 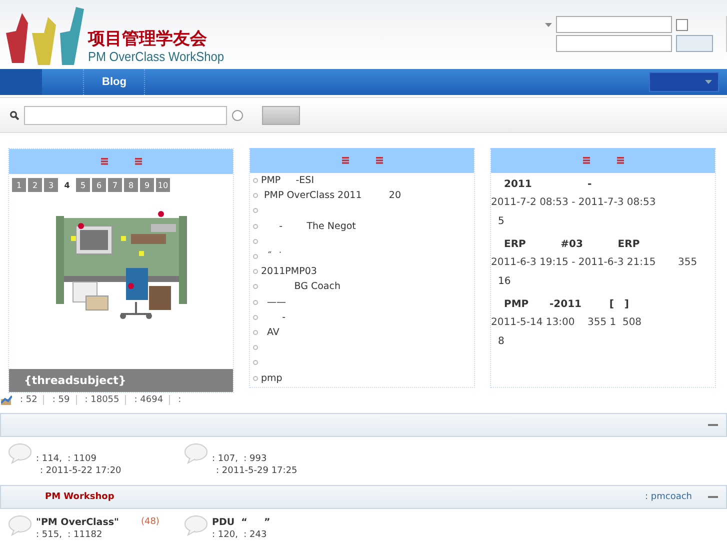 I want to click on event-time: 2011-6-3 19:15 - 2011-6-3 21:15 355, so click(x=594, y=263).